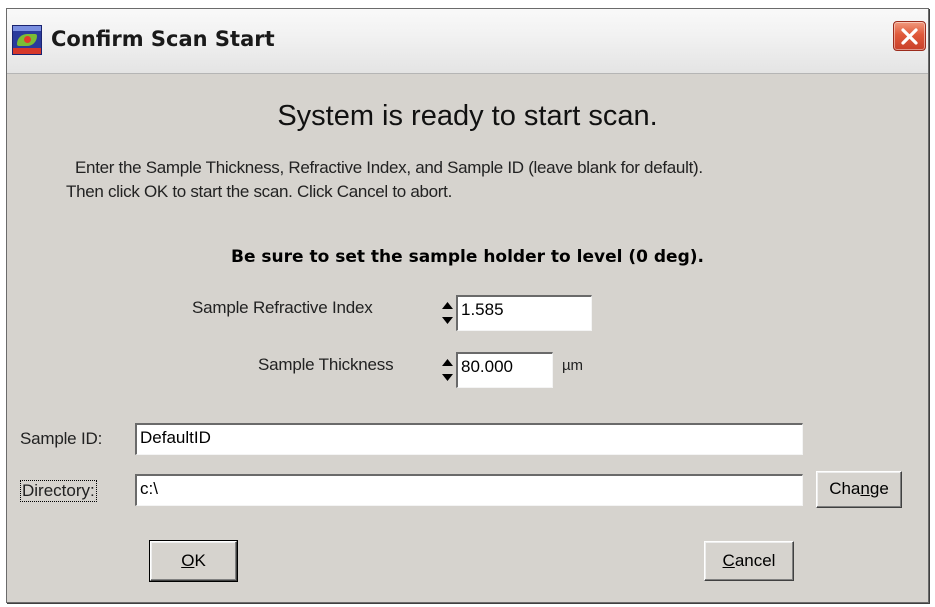 The image size is (935, 607). I want to click on thickness-down-button, so click(447, 377).